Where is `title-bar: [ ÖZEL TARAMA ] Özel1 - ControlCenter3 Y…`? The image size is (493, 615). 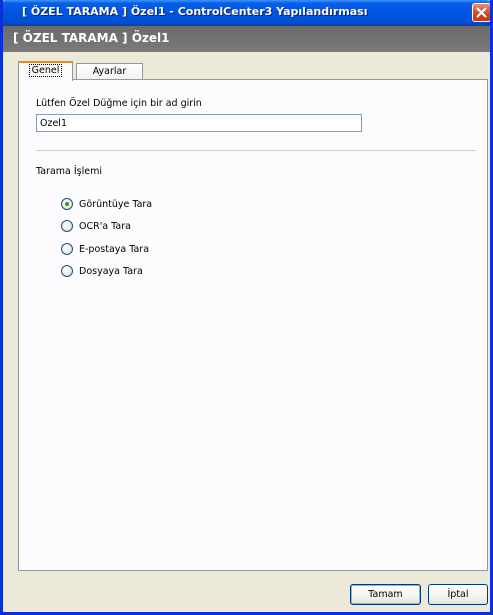
title-bar: [ ÖZEL TARAMA ] Özel1 - ControlCenter3 Y… is located at coordinates (246, 13).